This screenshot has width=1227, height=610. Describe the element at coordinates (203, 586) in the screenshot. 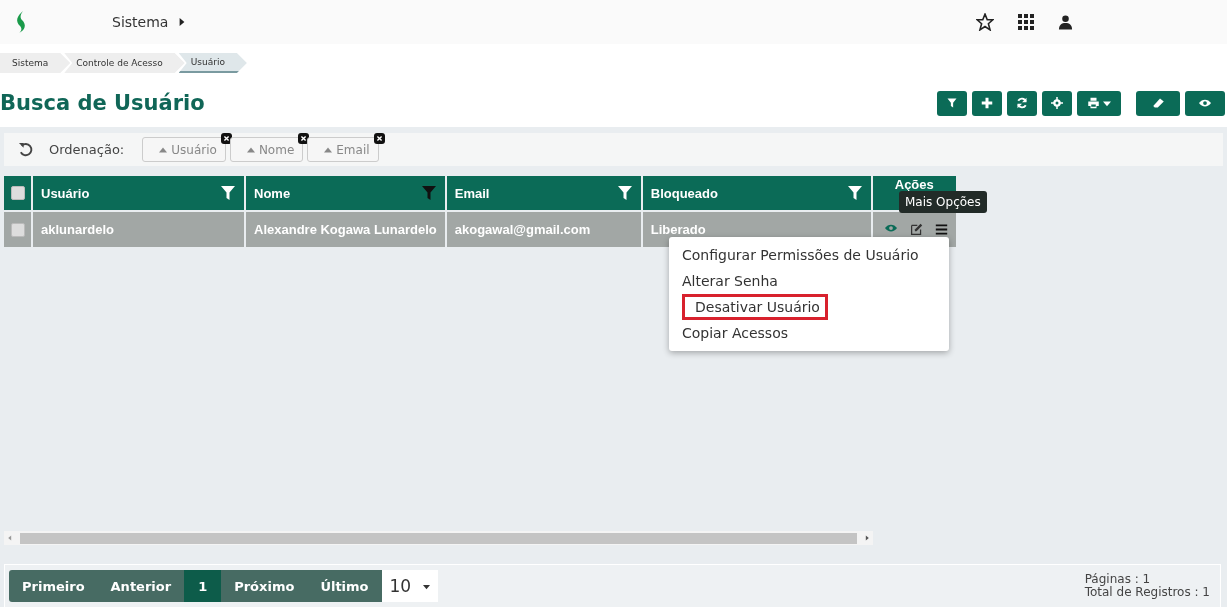

I see `page-button: 1` at that location.